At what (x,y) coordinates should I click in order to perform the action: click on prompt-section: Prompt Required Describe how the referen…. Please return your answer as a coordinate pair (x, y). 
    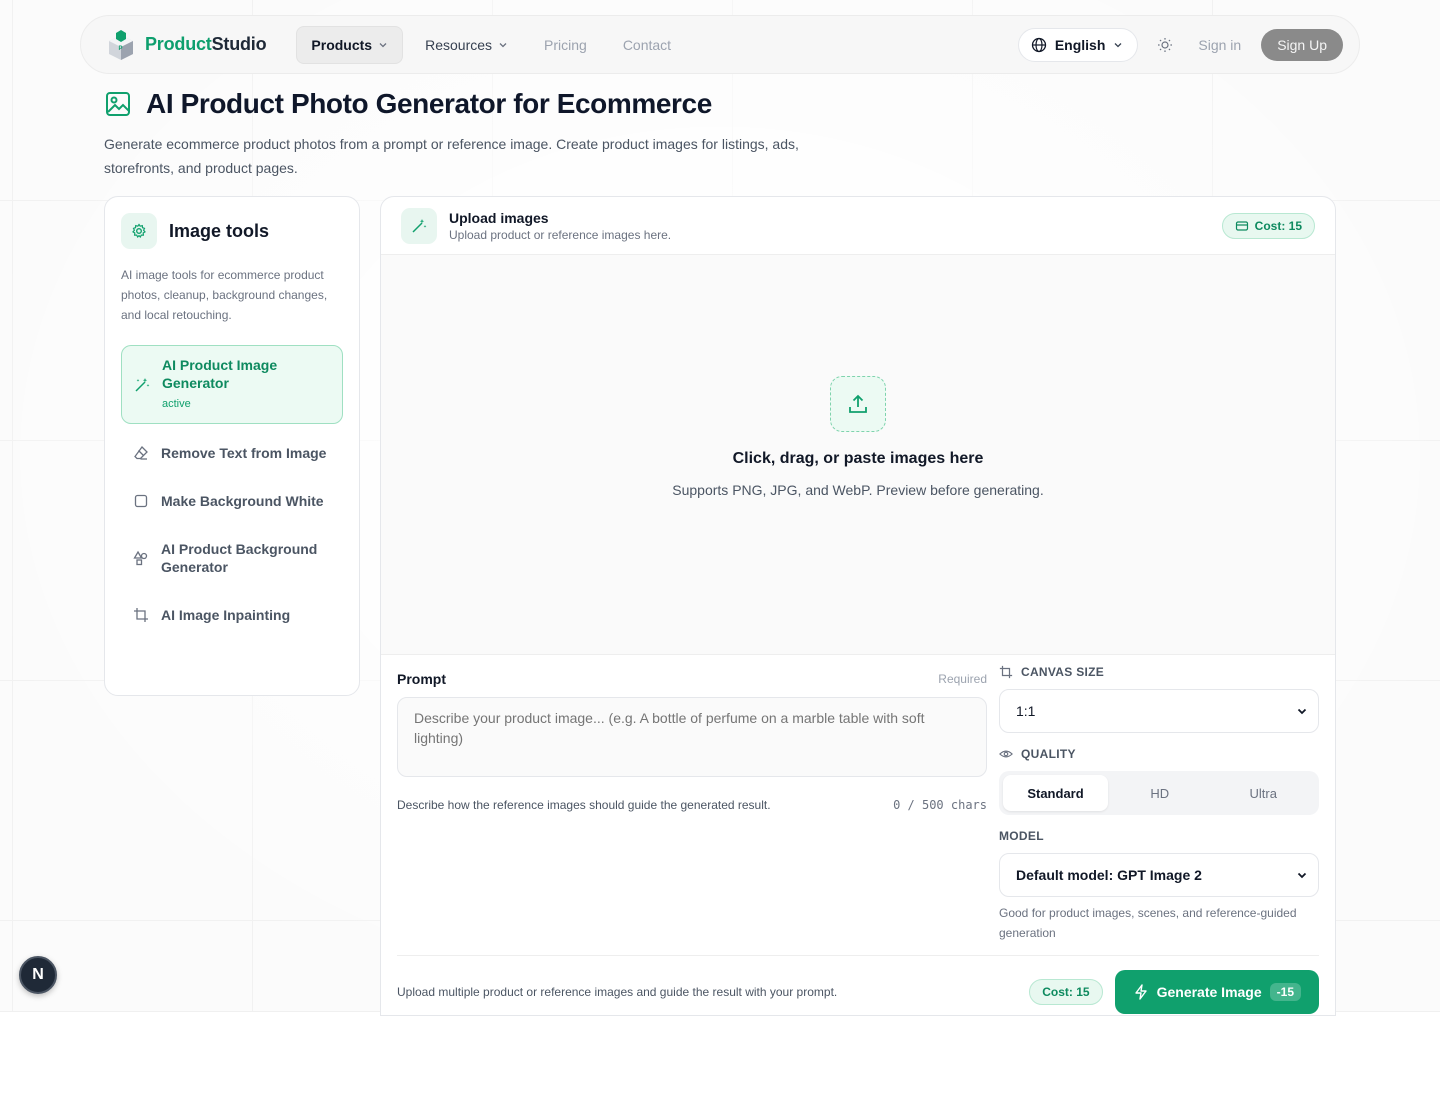
    Looking at the image, I should click on (692, 741).